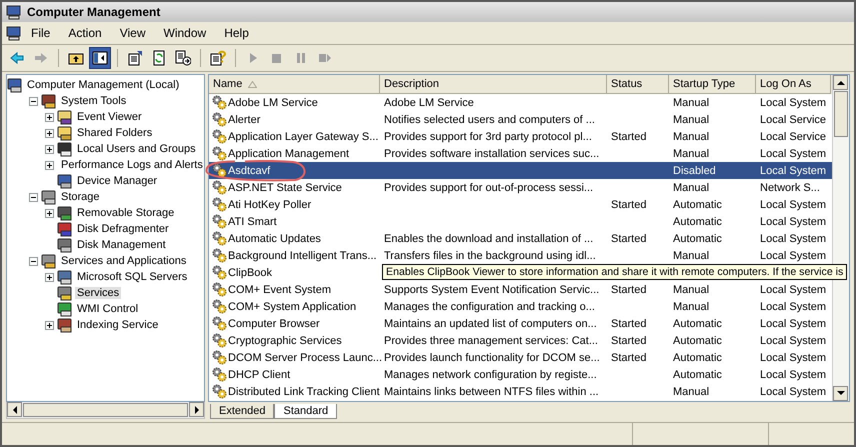 Image resolution: width=856 pixels, height=447 pixels. What do you see at coordinates (117, 325) in the screenshot?
I see `tree-item: Indexing Service` at bounding box center [117, 325].